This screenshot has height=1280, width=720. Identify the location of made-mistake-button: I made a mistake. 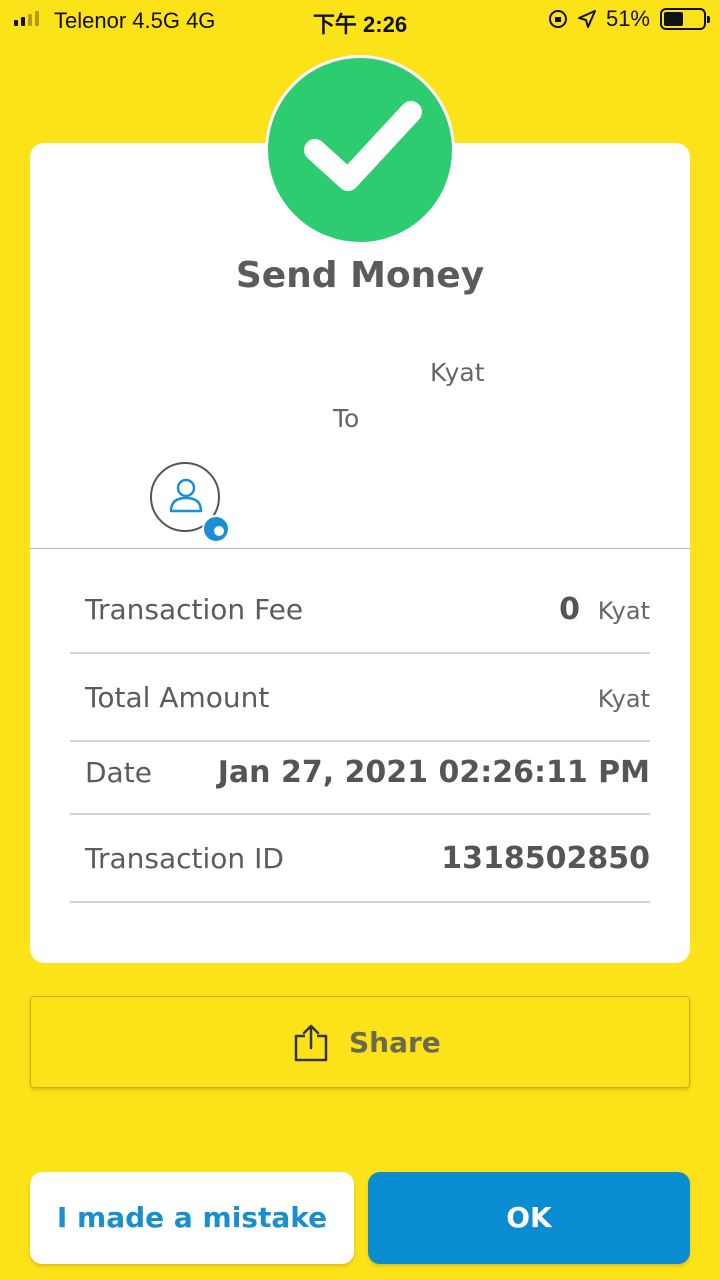
(192, 1218).